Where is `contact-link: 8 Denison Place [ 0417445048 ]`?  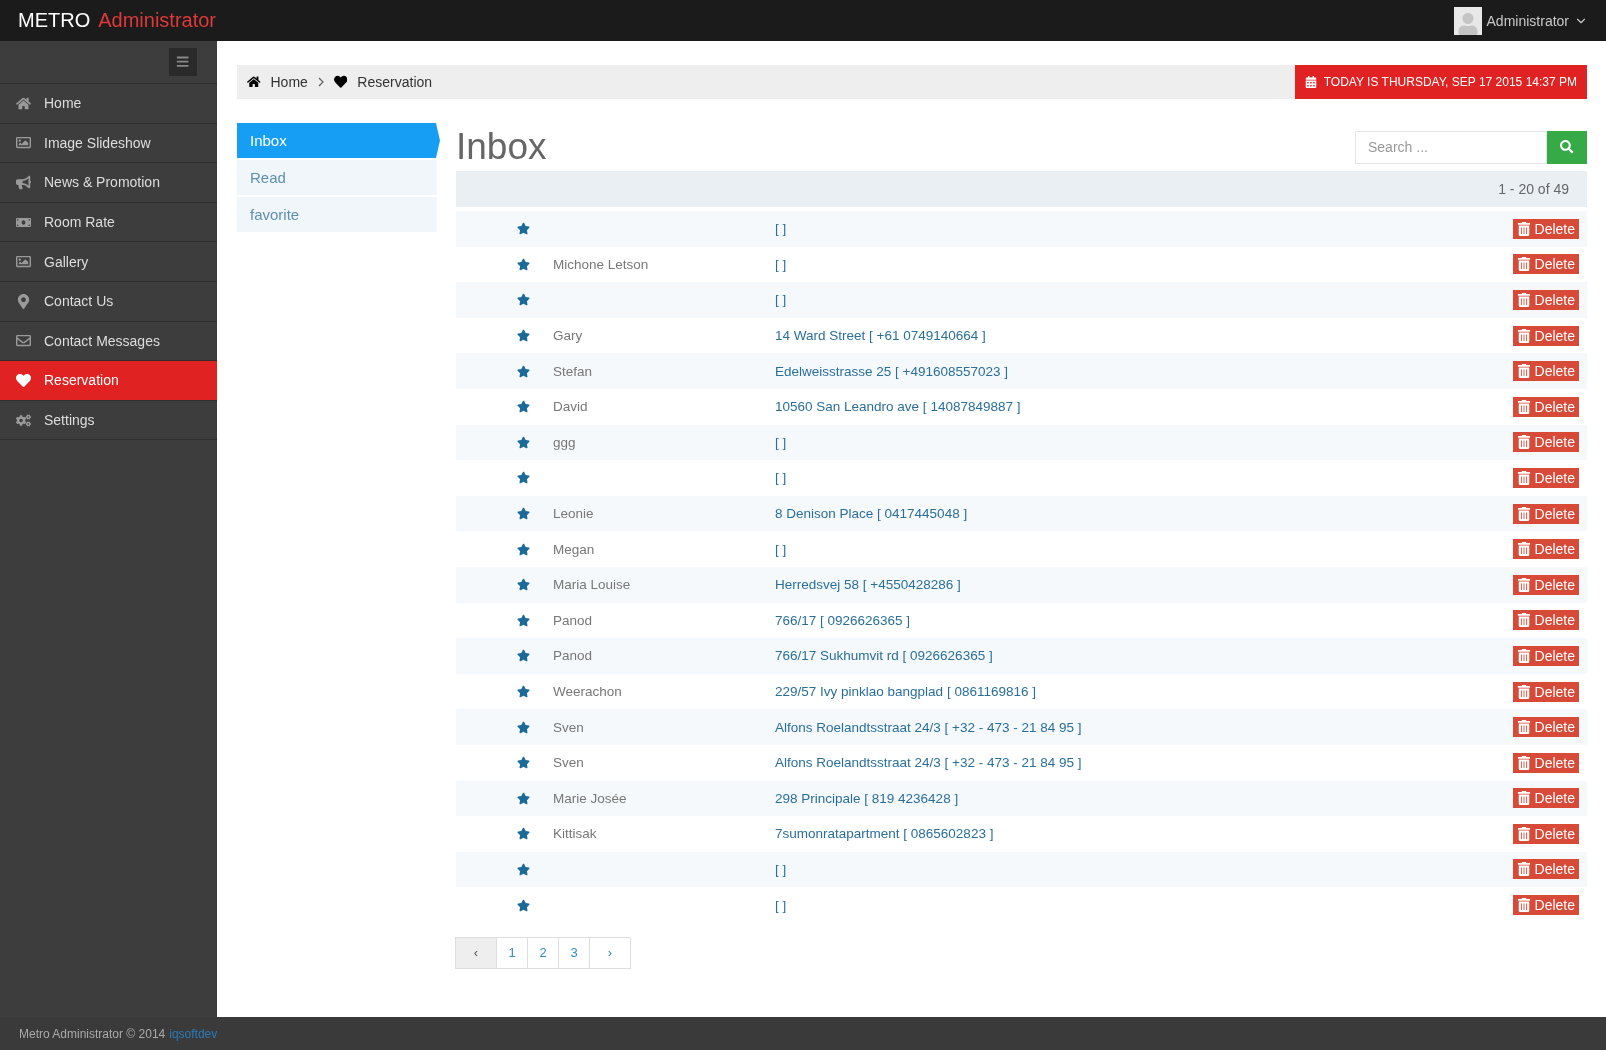 contact-link: 8 Denison Place [ 0417445048 ] is located at coordinates (1144, 514).